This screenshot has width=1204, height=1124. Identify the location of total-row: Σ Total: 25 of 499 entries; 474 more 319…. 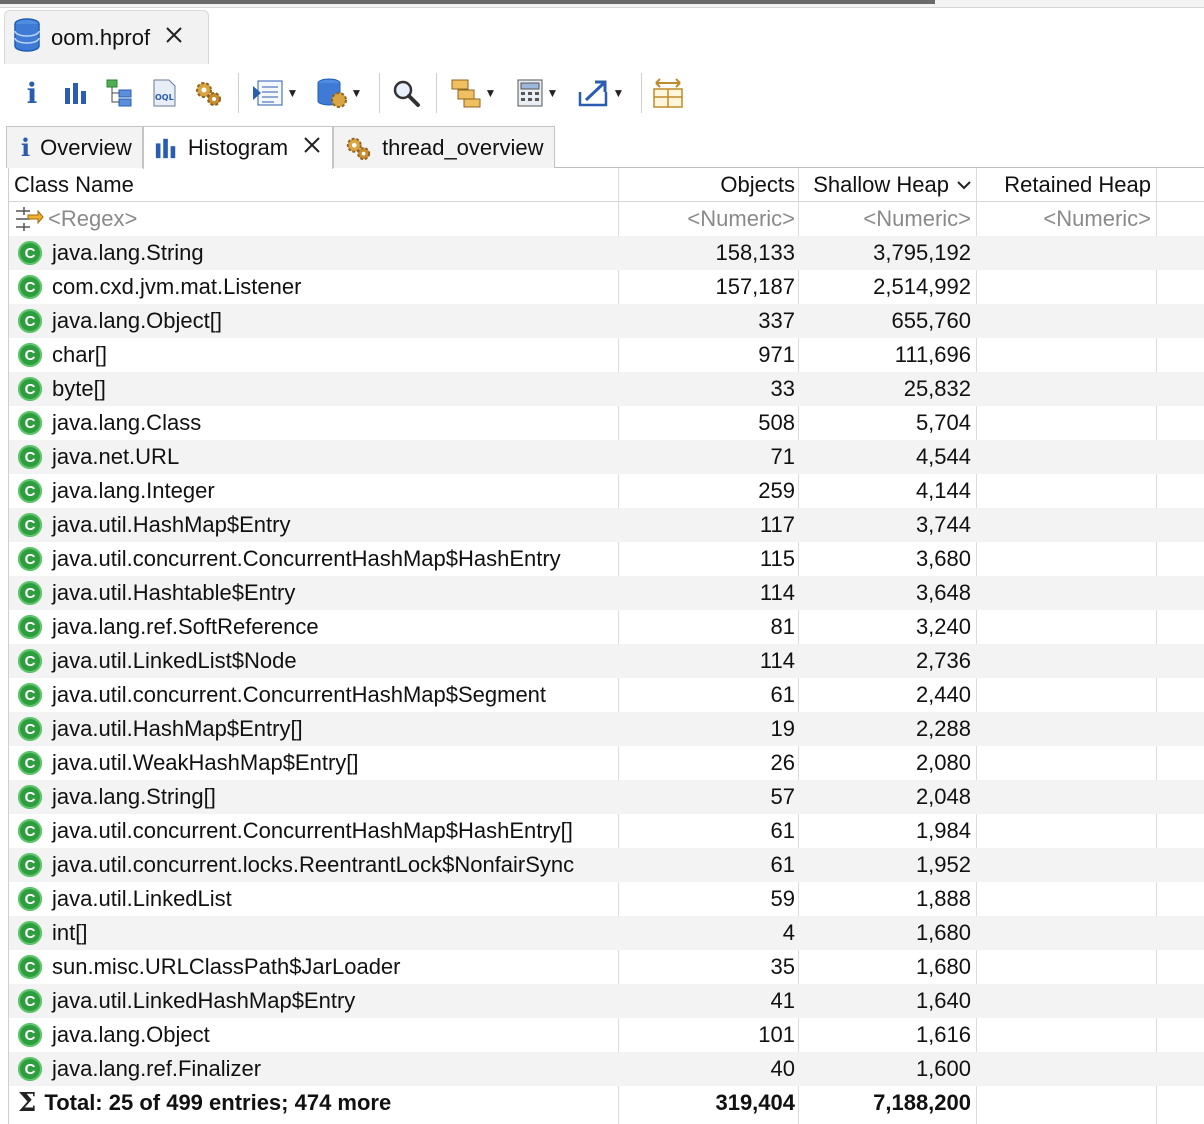
(606, 1103).